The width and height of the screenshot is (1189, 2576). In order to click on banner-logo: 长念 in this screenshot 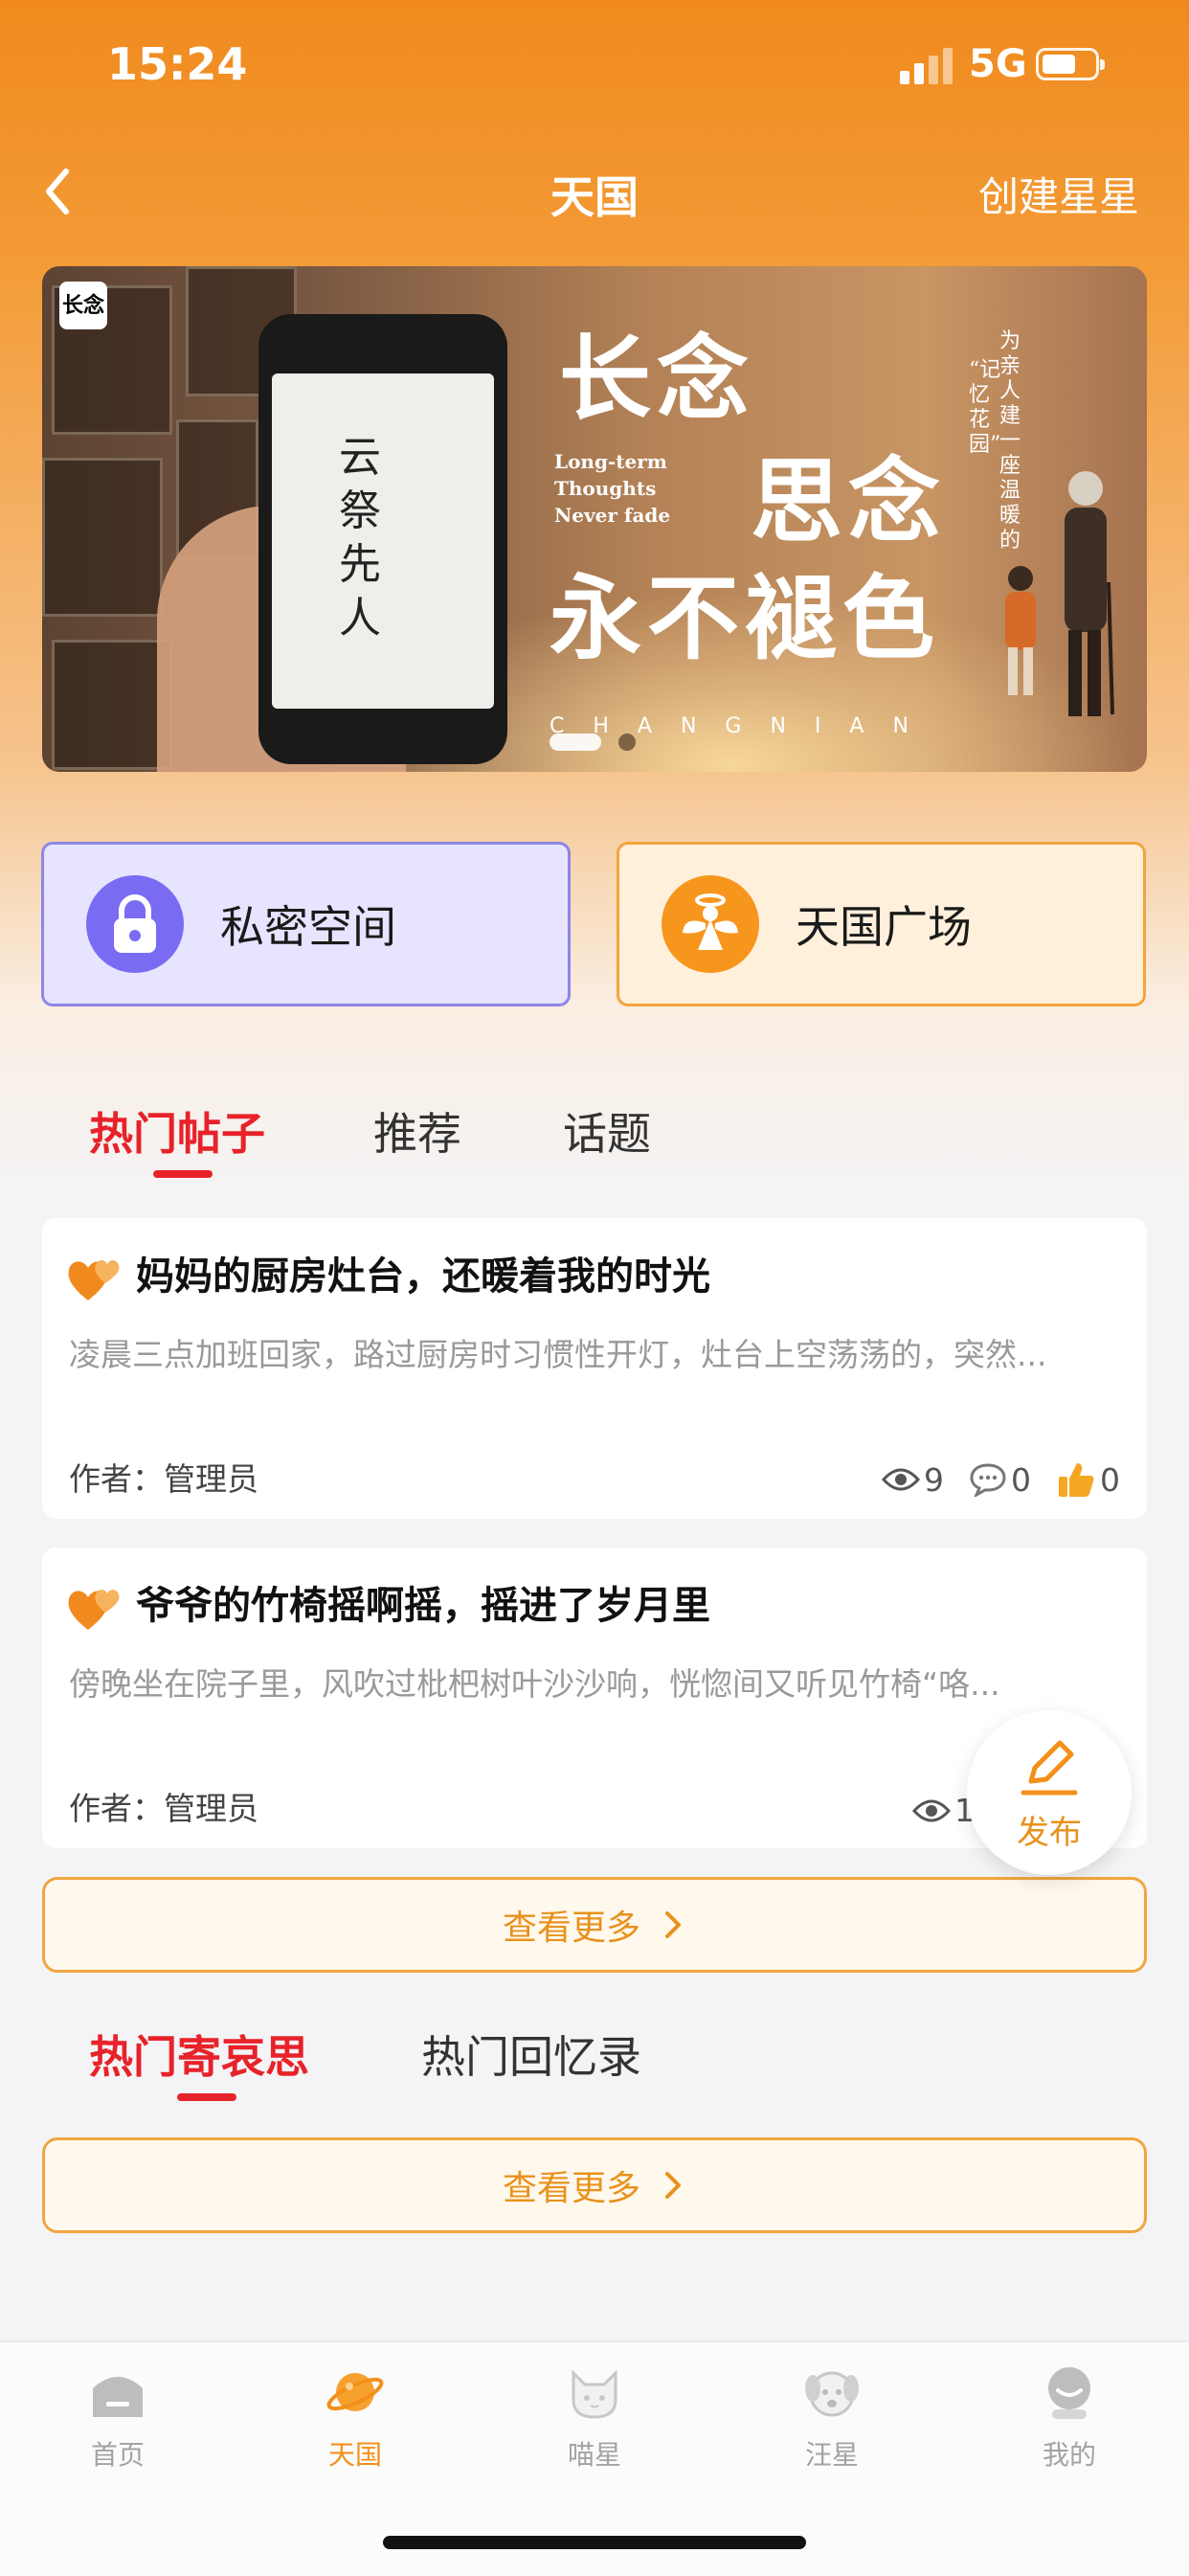, I will do `click(83, 305)`.